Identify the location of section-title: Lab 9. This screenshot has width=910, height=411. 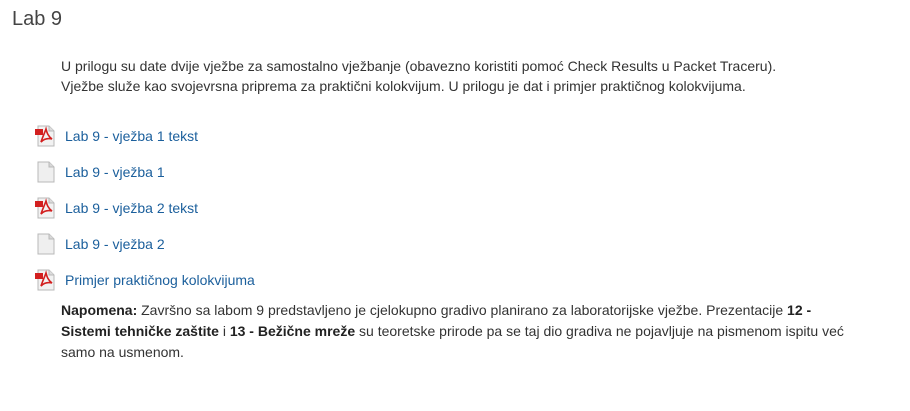
(37, 19).